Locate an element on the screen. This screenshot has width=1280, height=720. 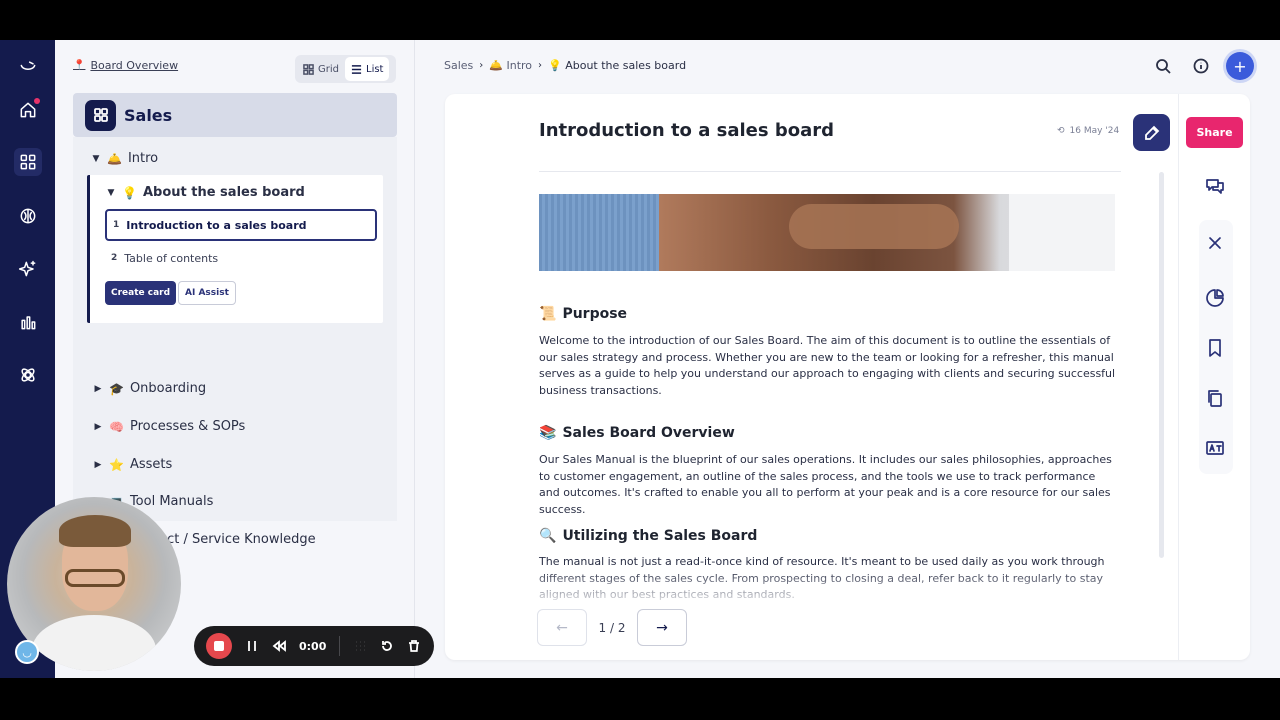
section-heading-overview: 📚 Sales Board Overview is located at coordinates (637, 433).